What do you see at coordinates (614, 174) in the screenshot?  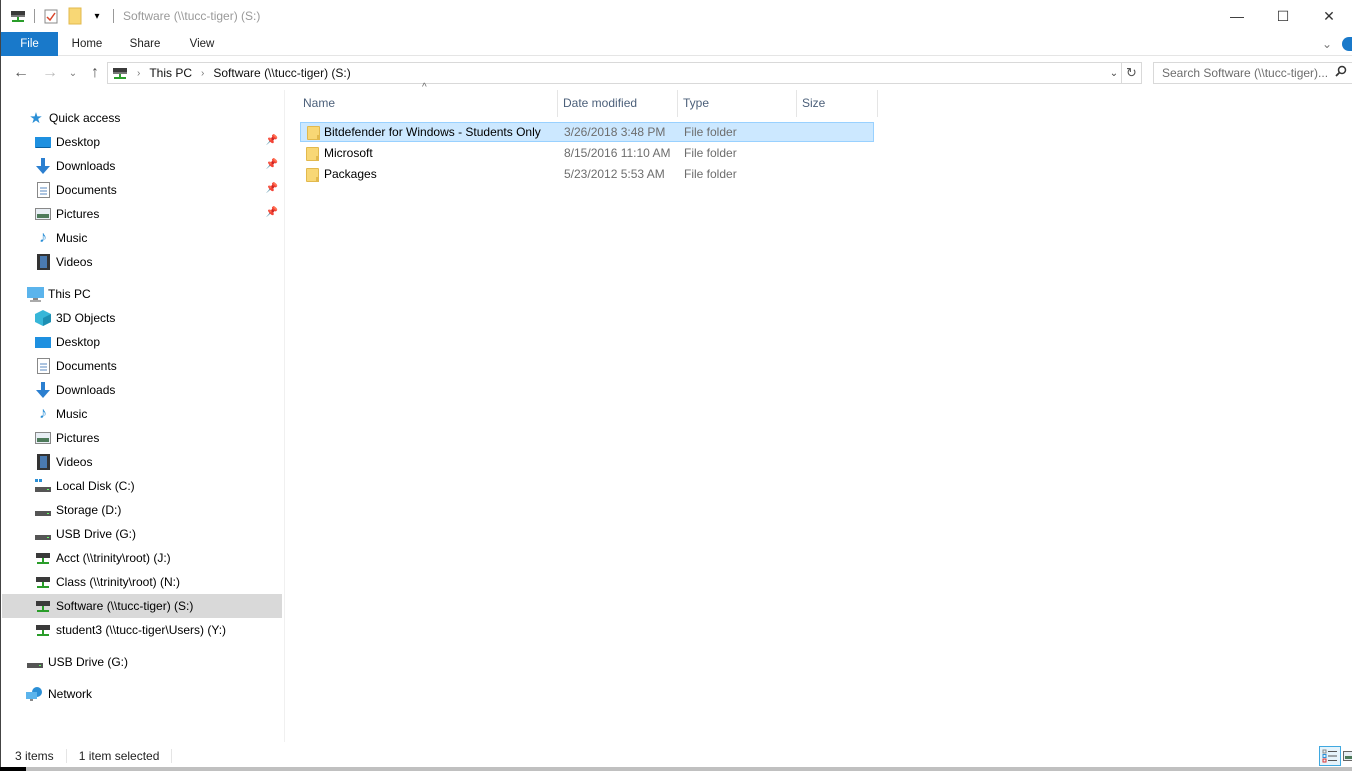 I see `file-date: 5/23/2012 5:53 AM` at bounding box center [614, 174].